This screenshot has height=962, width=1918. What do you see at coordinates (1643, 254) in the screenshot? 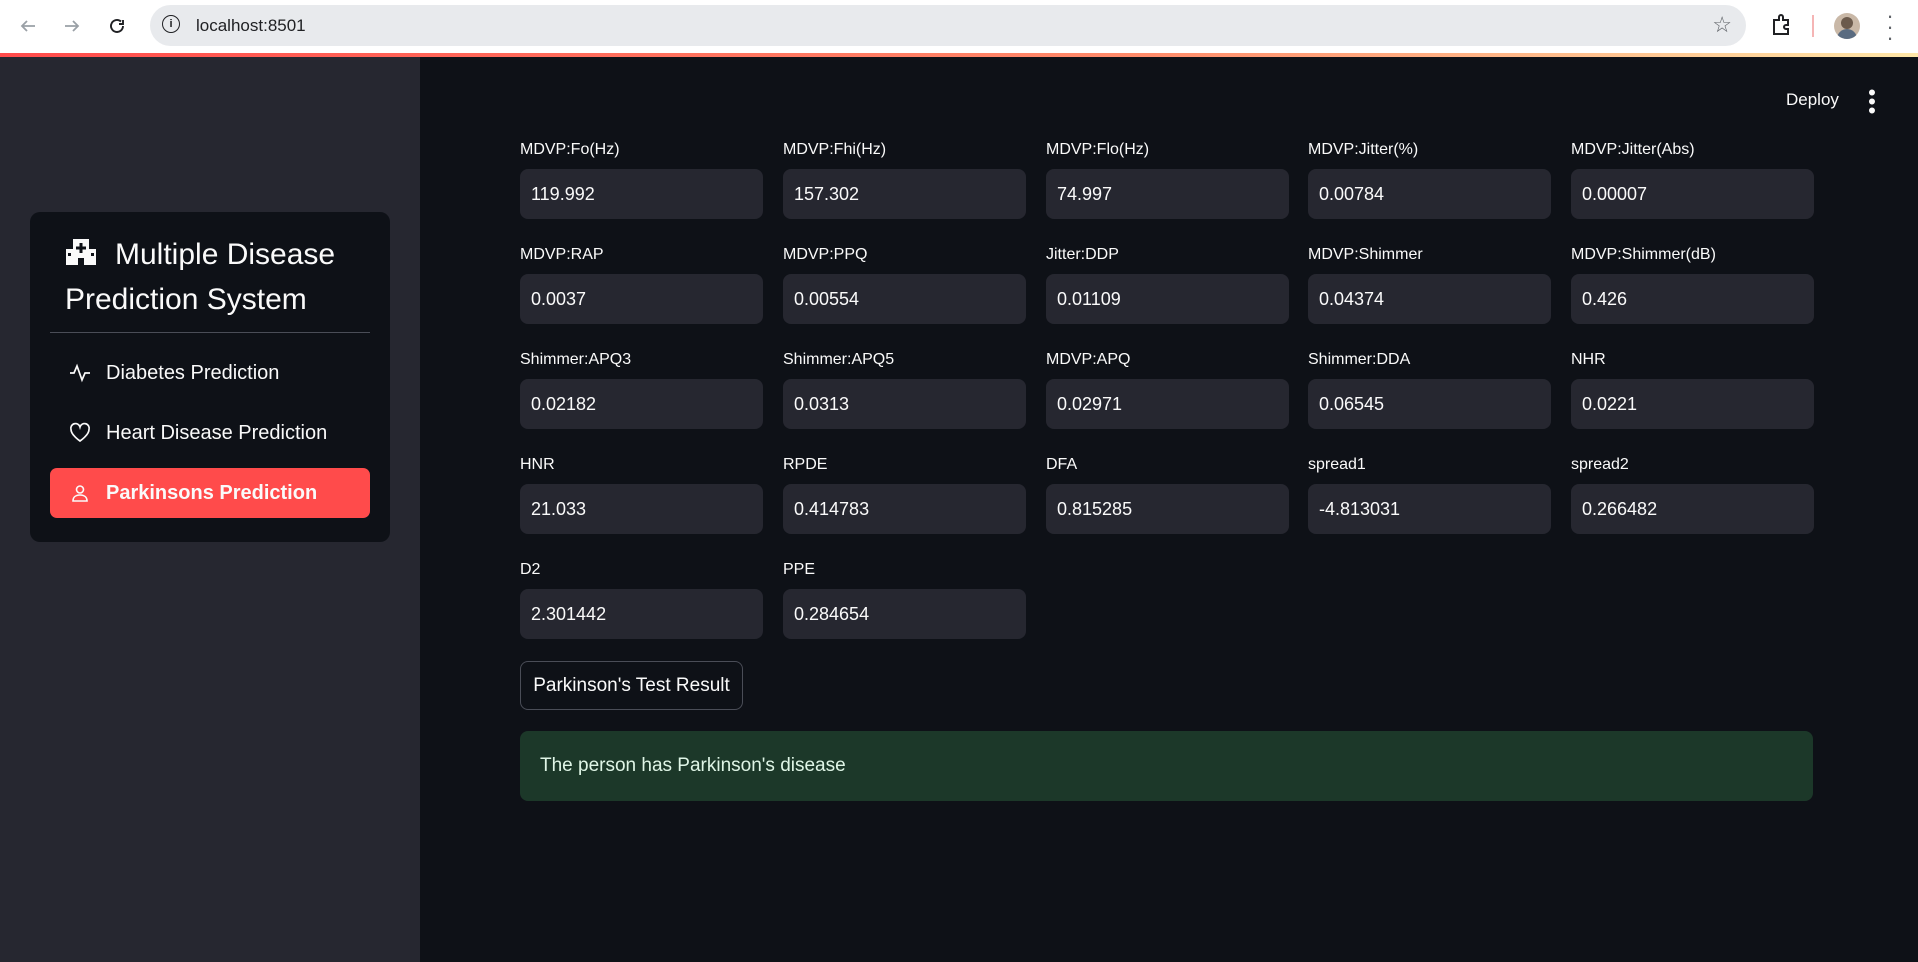
I see `field-label: MDVP:Shimmer(dB)` at bounding box center [1643, 254].